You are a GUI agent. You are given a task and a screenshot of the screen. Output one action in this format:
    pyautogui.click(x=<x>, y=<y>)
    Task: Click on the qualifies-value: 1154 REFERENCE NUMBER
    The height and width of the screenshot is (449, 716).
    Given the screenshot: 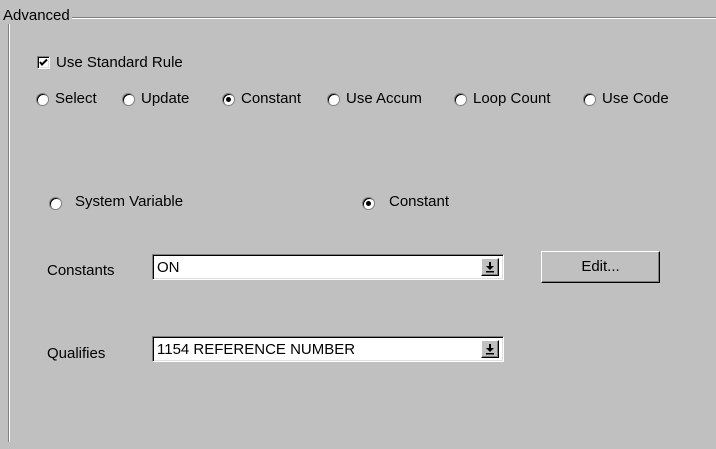 What is the action you would take?
    pyautogui.click(x=256, y=349)
    